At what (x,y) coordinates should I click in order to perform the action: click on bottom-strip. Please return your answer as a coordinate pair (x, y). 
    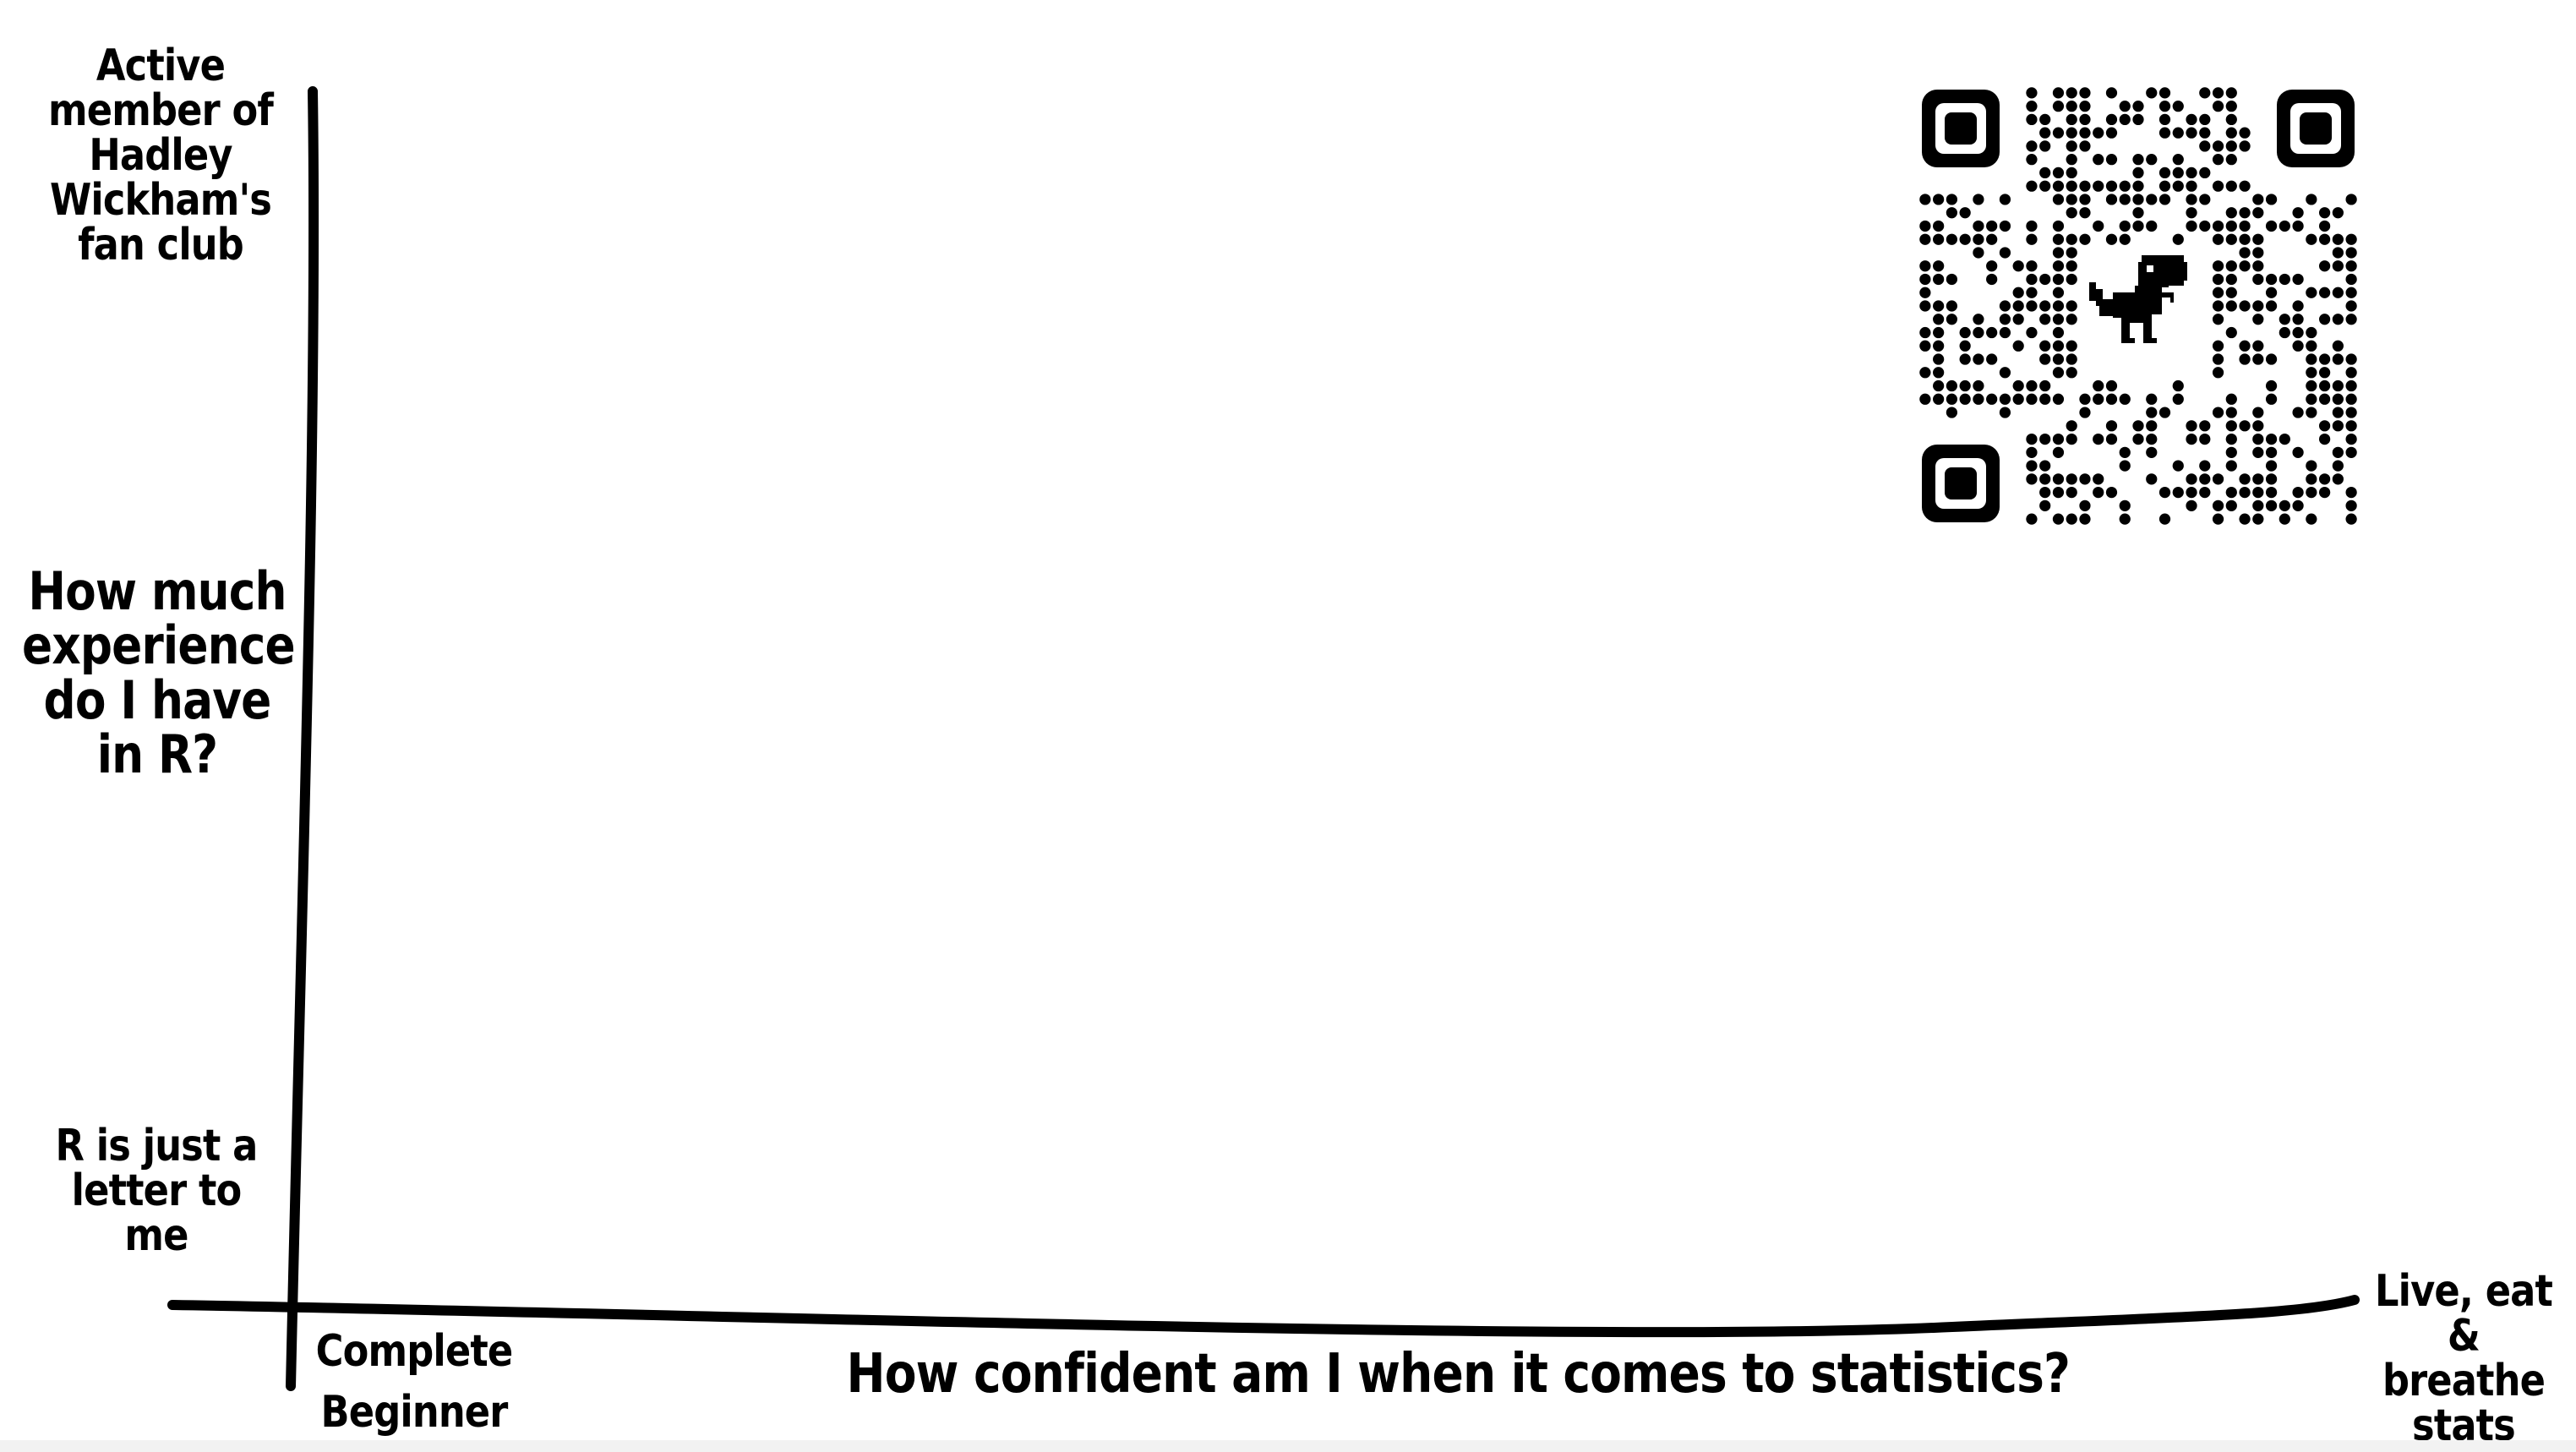
    Looking at the image, I should click on (1288, 1446).